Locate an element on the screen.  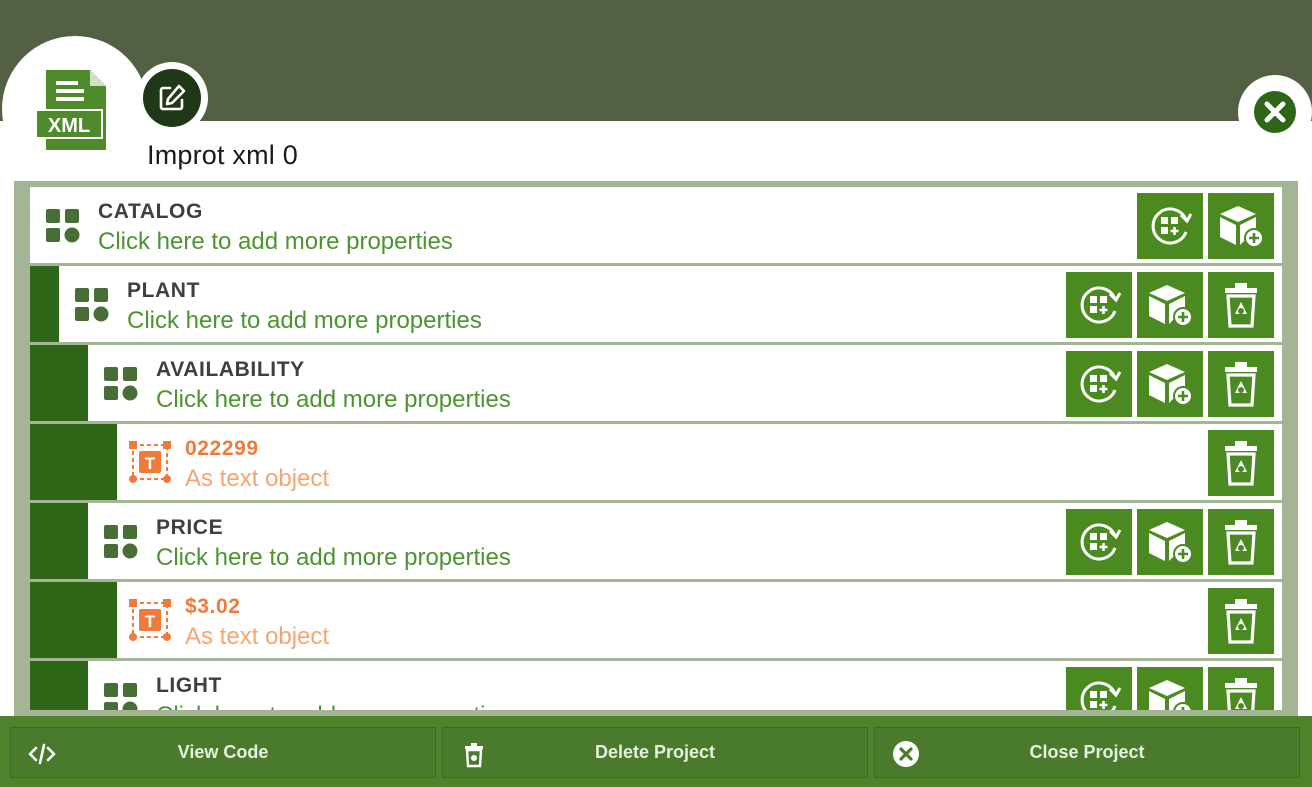
view-code-label: View Code is located at coordinates (223, 752).